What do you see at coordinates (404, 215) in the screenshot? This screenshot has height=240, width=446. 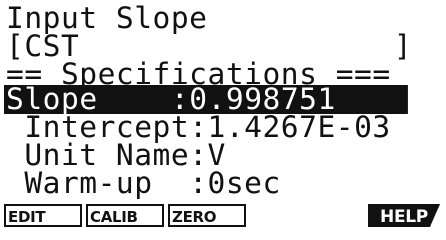 I see `help-button: HELP` at bounding box center [404, 215].